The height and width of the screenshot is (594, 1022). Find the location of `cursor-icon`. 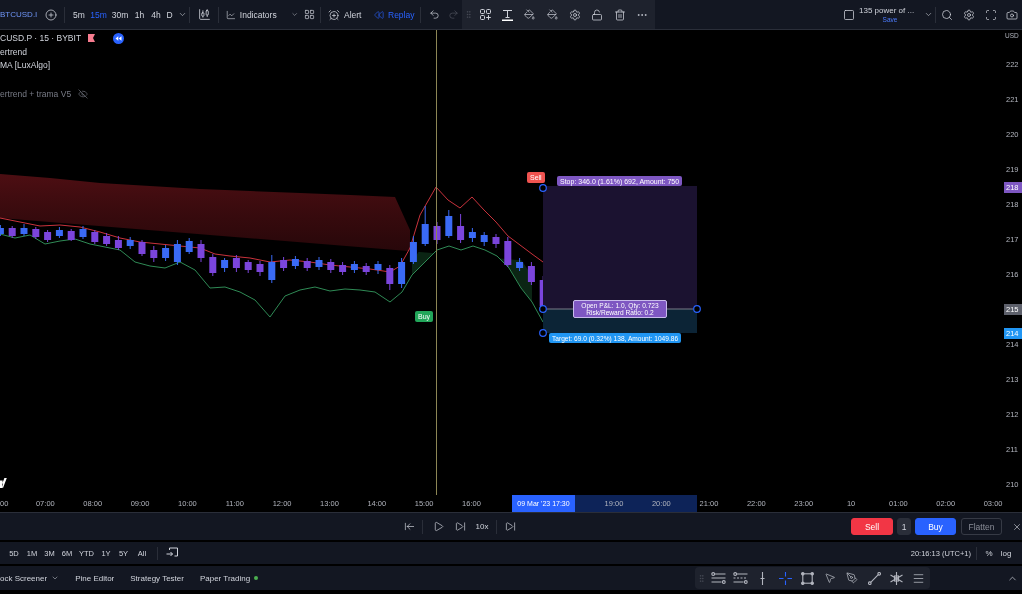

cursor-icon is located at coordinates (829, 578).